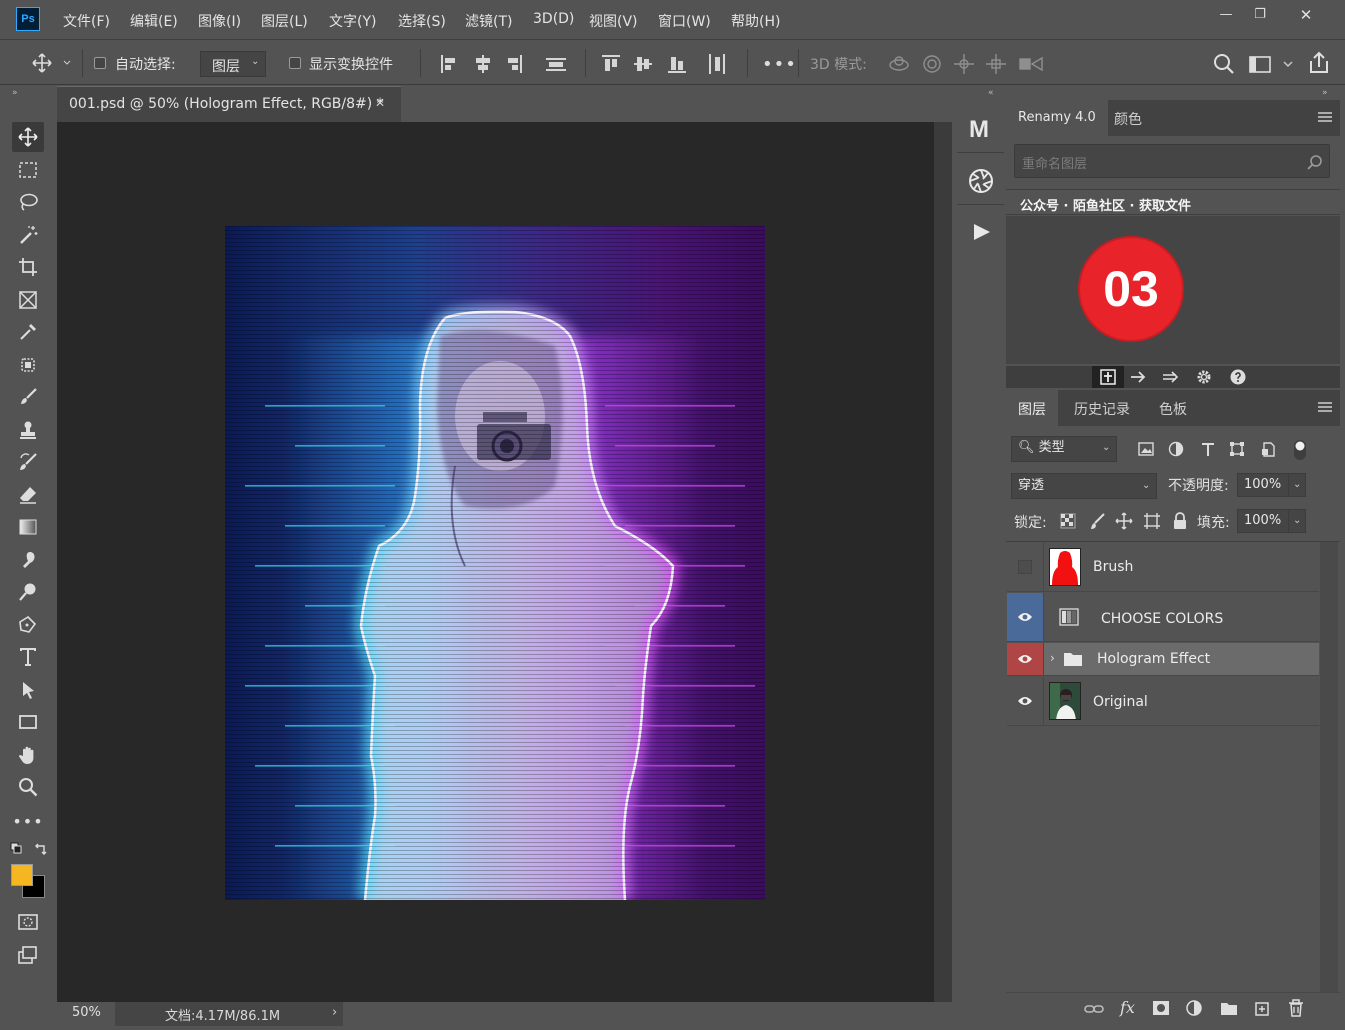 This screenshot has width=1345, height=1030. I want to click on spot-healing-tool-icon, so click(28, 365).